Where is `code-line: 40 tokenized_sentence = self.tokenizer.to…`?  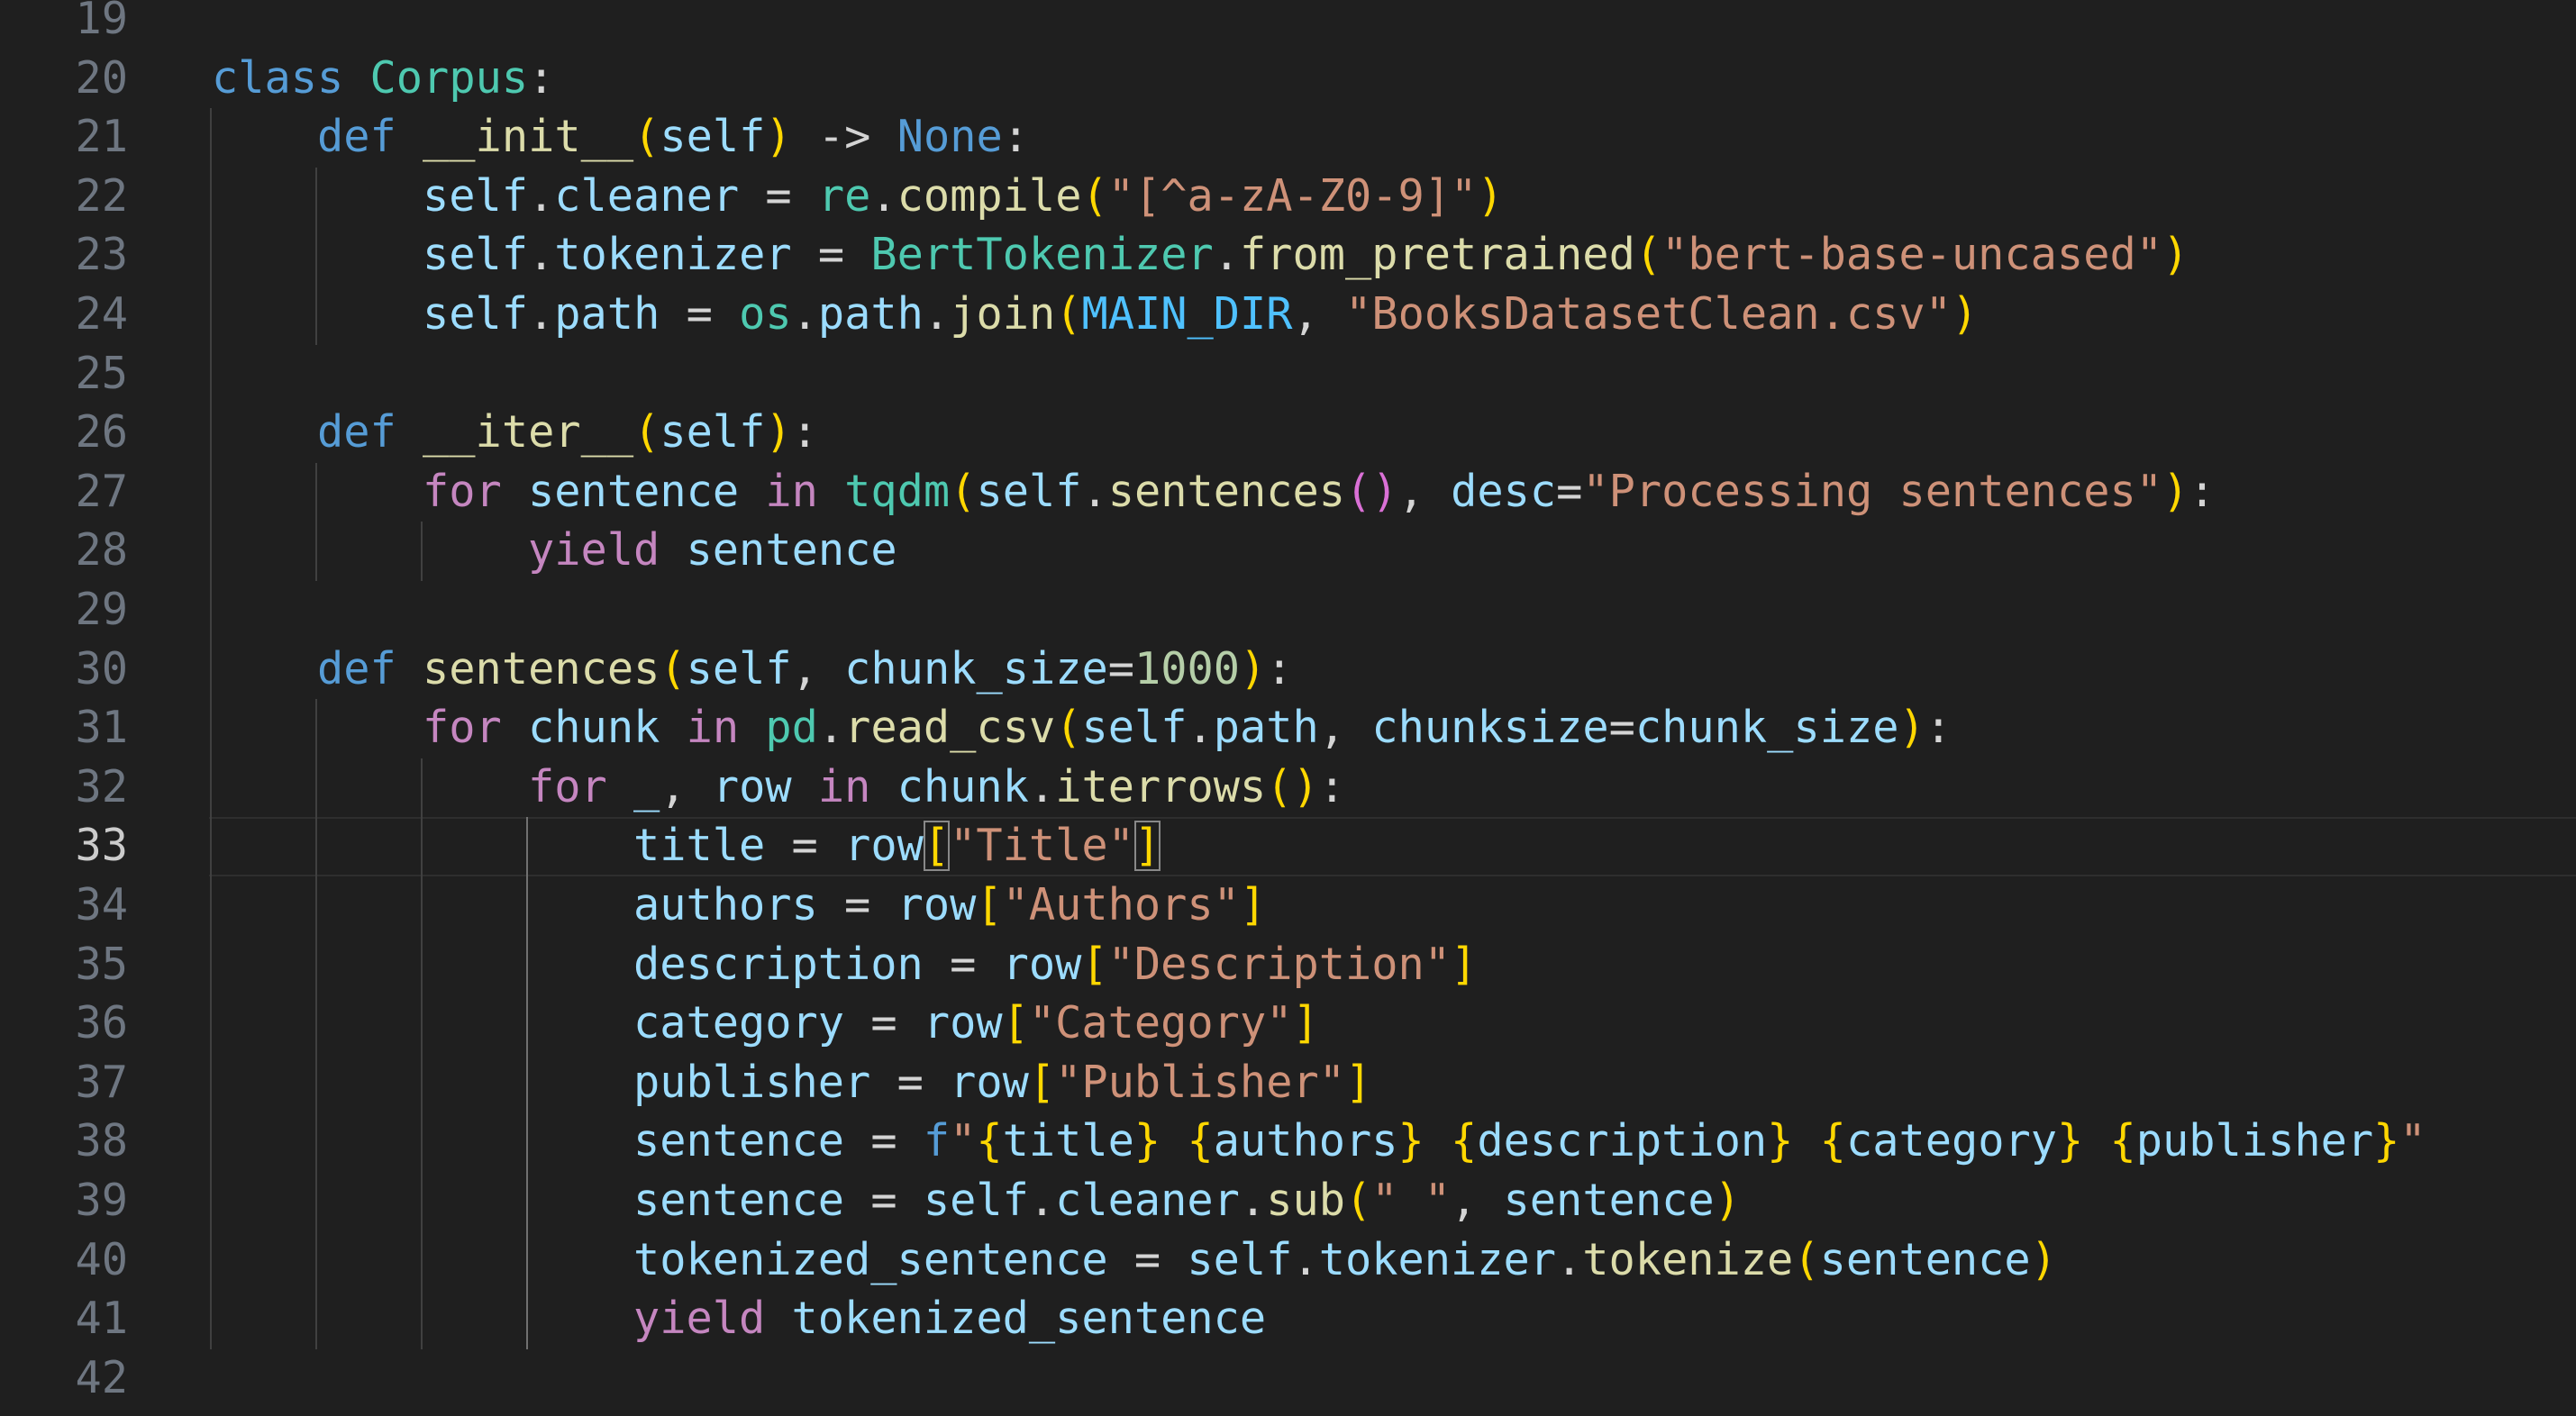 code-line: 40 tokenized_sentence = self.tokenizer.to… is located at coordinates (1288, 1261).